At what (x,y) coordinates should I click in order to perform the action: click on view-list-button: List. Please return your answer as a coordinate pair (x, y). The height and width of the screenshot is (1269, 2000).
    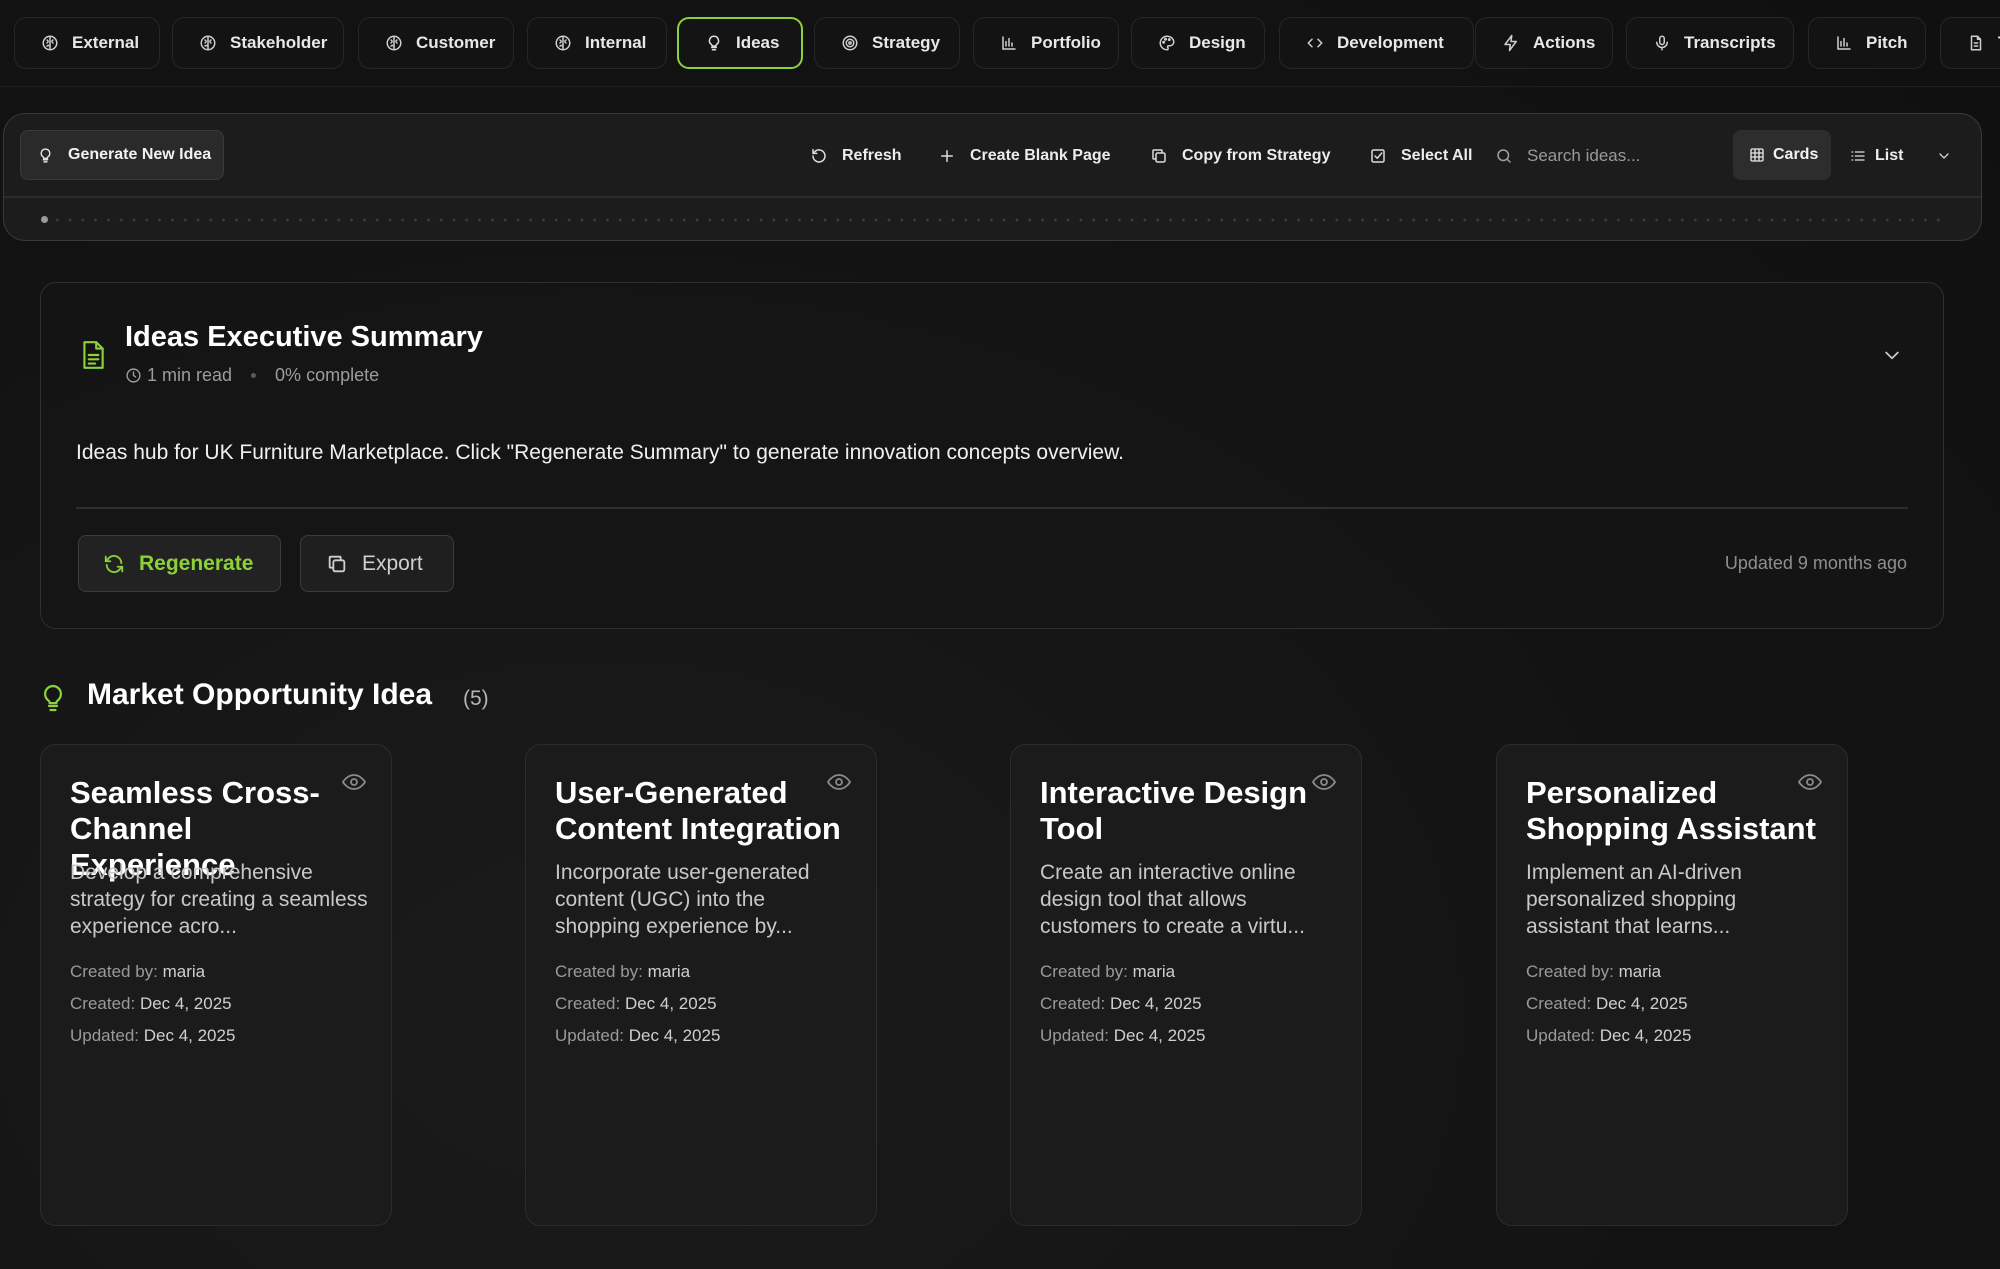
    Looking at the image, I should click on (1876, 156).